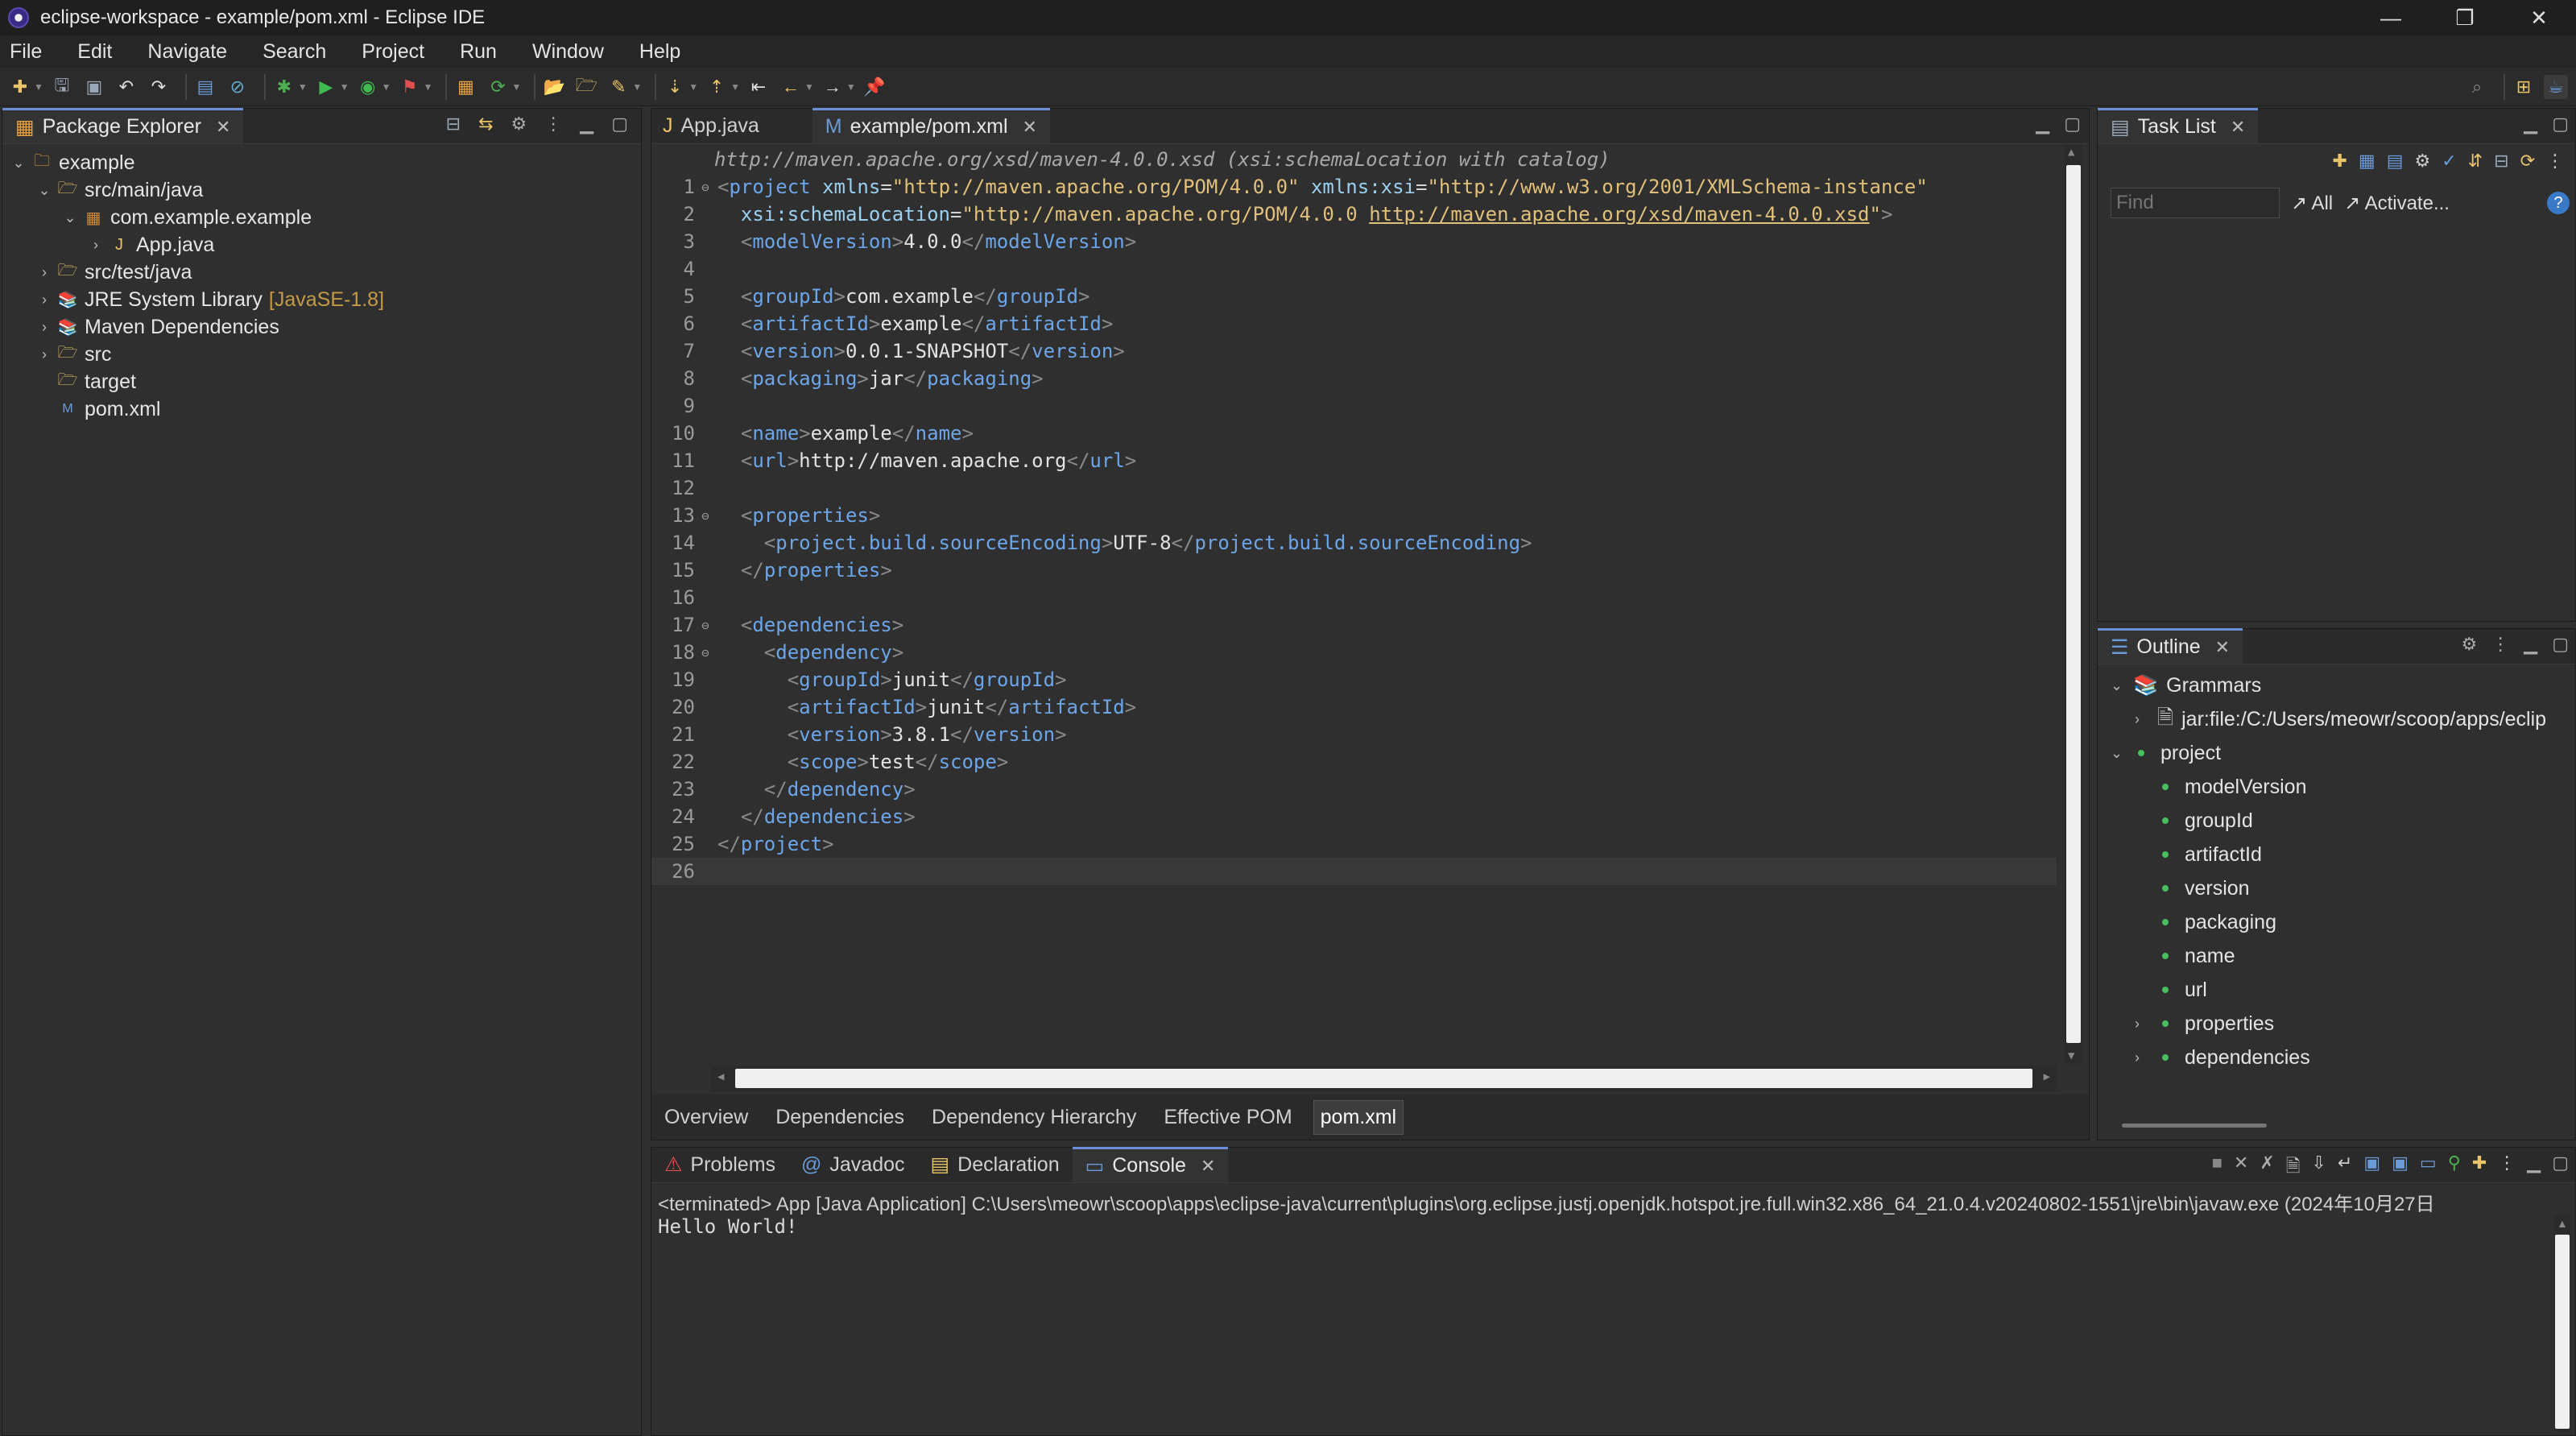 Image resolution: width=2576 pixels, height=1436 pixels. I want to click on tree-item-pom-xml: M pom.xml, so click(98, 409).